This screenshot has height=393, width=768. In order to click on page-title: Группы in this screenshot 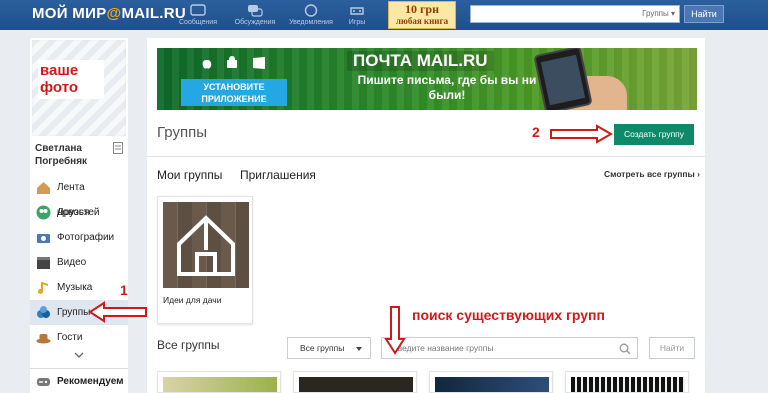, I will do `click(182, 132)`.